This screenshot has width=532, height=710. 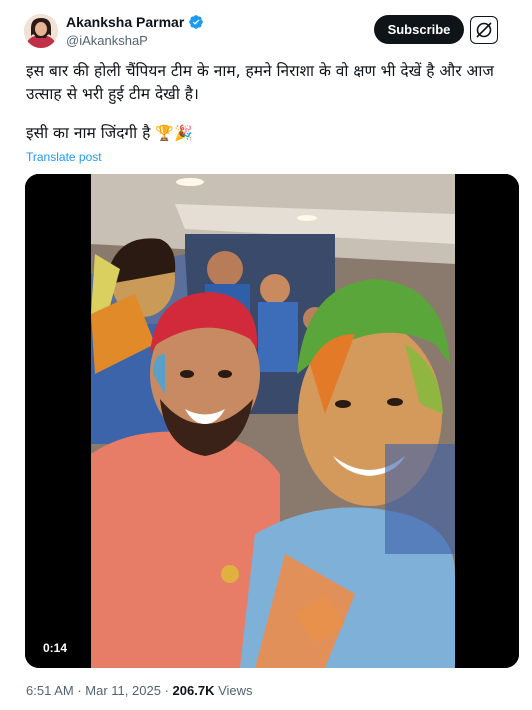 I want to click on post-time: 6:51 AM, so click(x=50, y=690).